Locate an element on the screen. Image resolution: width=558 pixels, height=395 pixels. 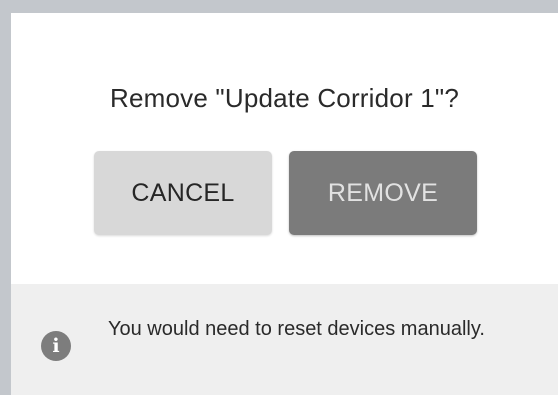
cancel-button: CANCEL is located at coordinates (183, 193).